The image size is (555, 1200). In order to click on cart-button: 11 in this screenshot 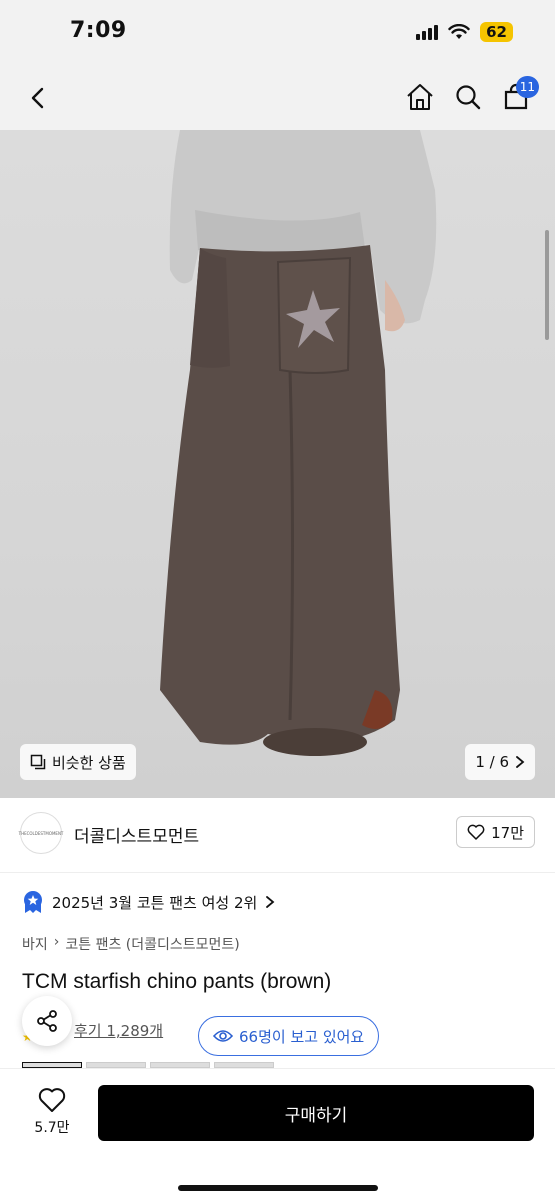, I will do `click(518, 96)`.